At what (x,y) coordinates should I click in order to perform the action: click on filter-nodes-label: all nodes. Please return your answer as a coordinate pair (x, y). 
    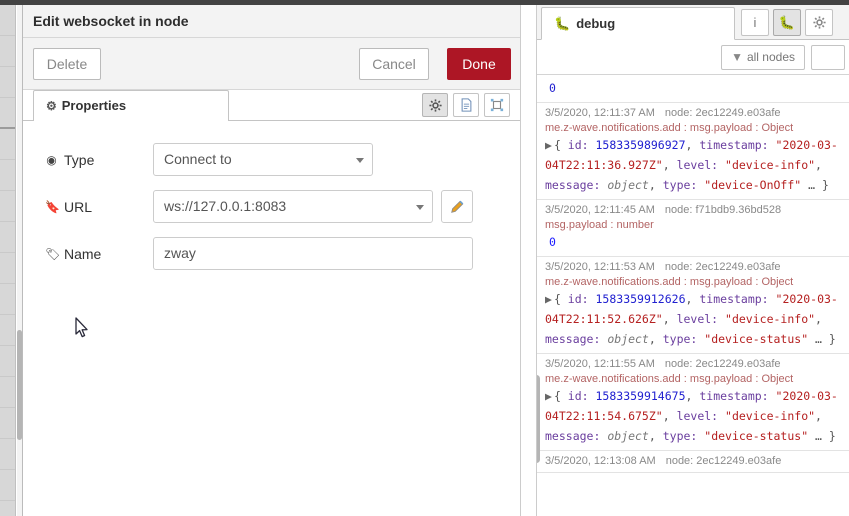
    Looking at the image, I should click on (770, 57).